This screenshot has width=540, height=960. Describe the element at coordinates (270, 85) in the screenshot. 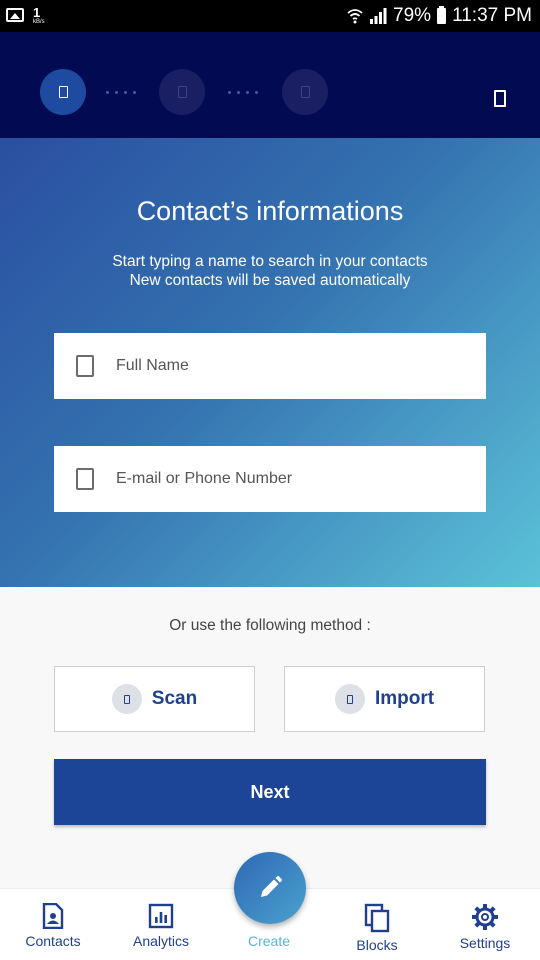

I see `stepper-header` at that location.